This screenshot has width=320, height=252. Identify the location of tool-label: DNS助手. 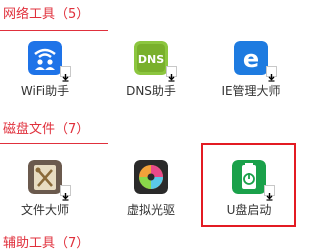
(151, 91).